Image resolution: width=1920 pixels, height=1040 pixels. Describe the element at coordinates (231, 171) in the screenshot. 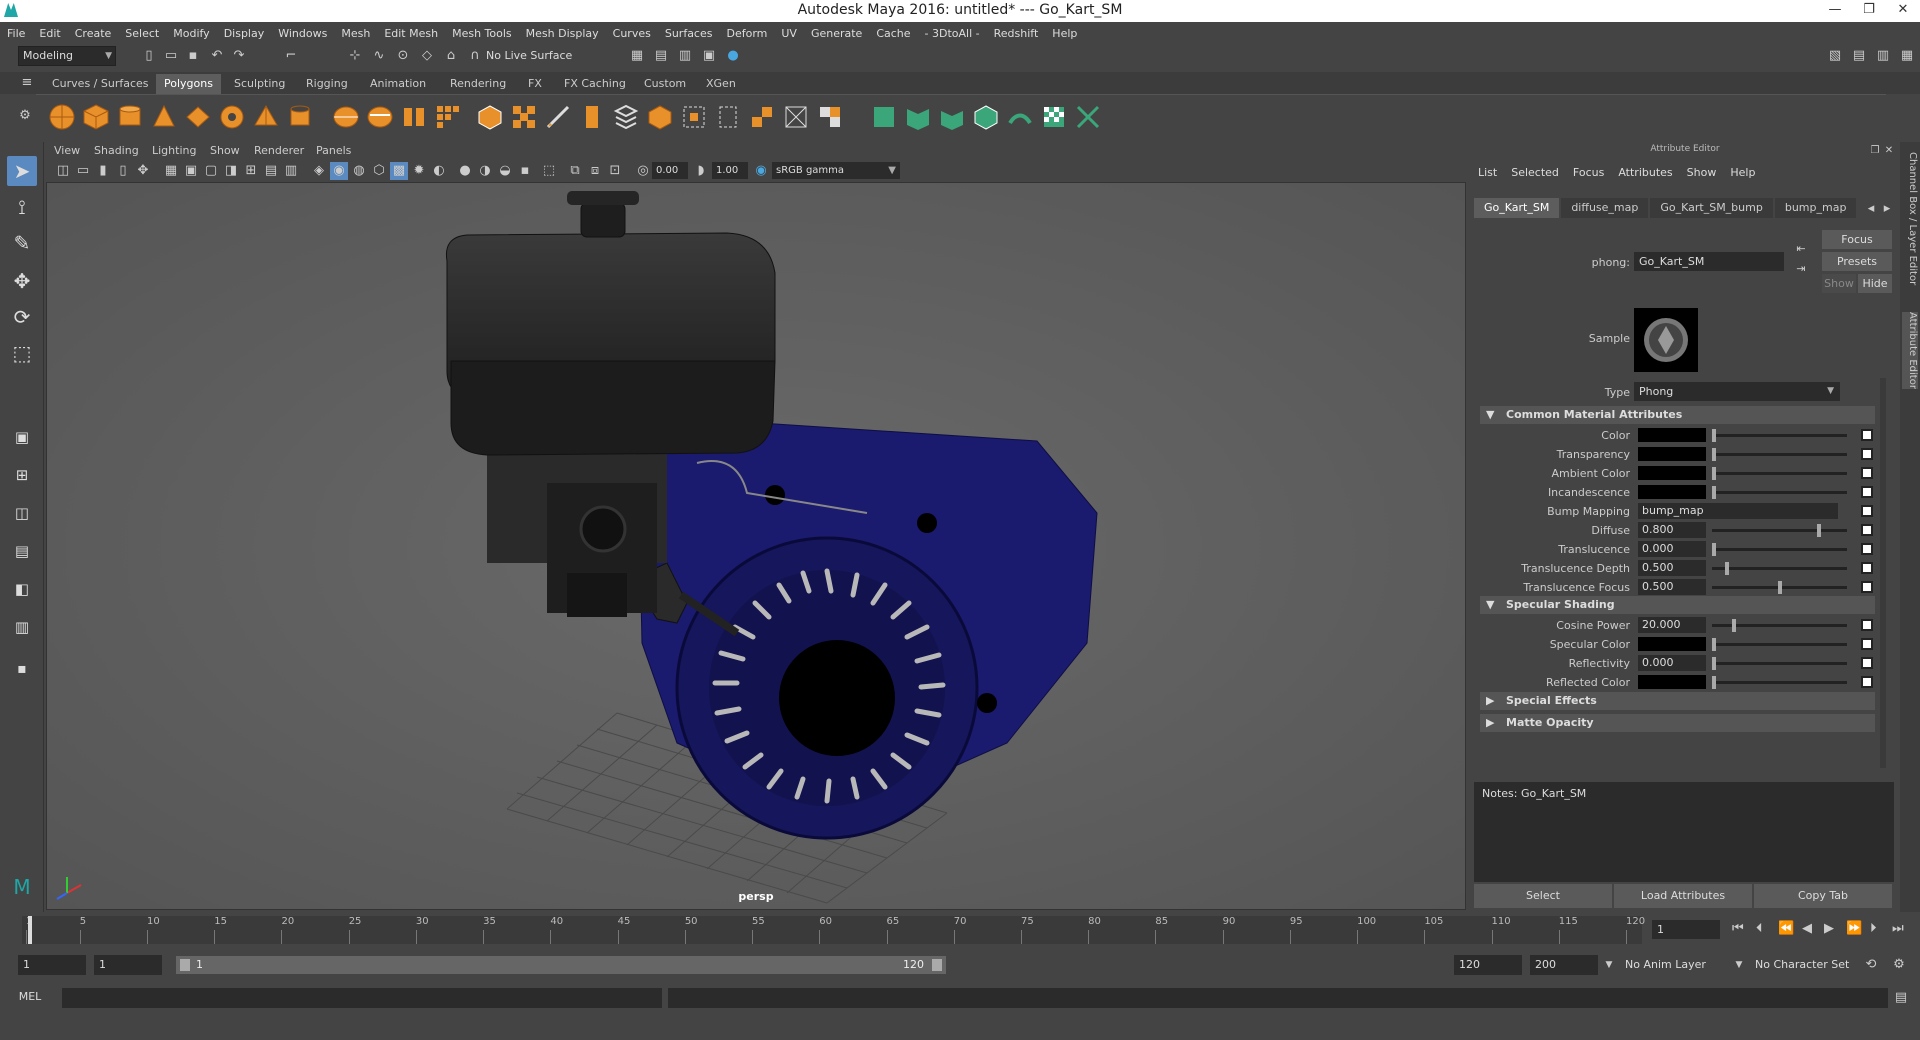

I see `gate-mask-icon: ◨` at that location.